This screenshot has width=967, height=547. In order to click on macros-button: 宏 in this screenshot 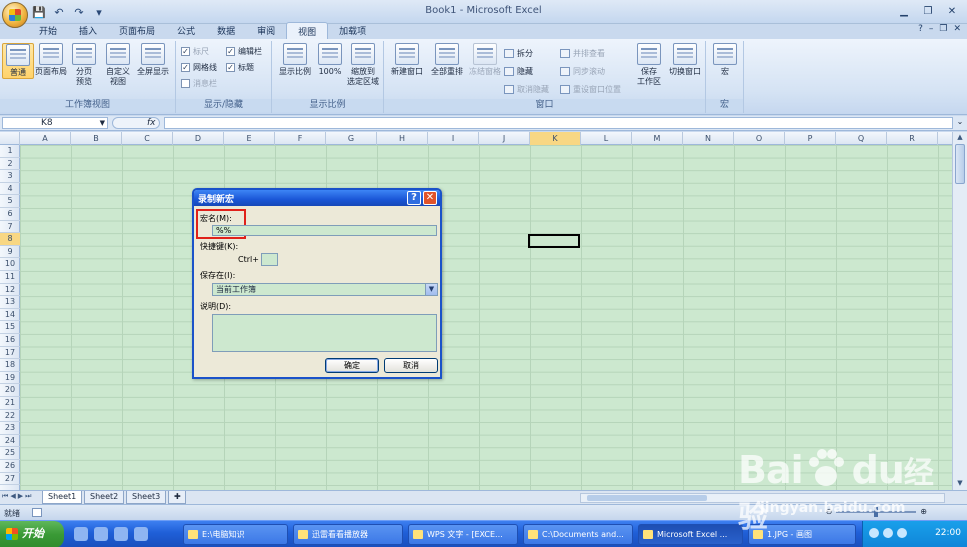, I will do `click(725, 60)`.